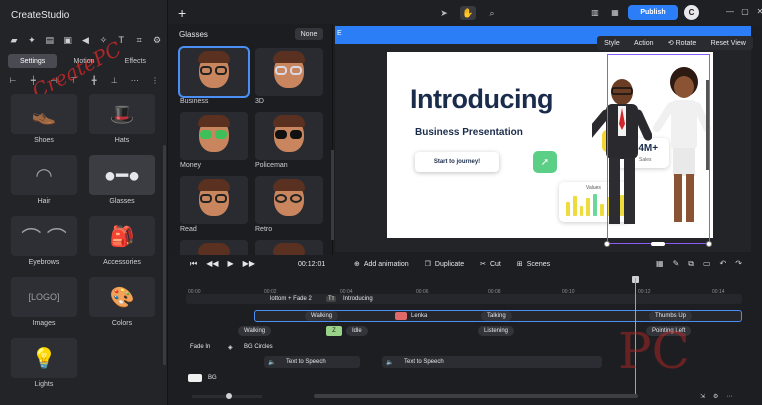  I want to click on category-accessories: 🎒 Accessories, so click(122, 245).